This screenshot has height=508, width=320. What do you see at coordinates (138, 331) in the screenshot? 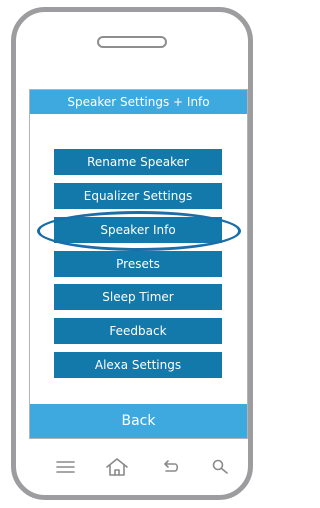
I see `feedback-button: Feedback` at bounding box center [138, 331].